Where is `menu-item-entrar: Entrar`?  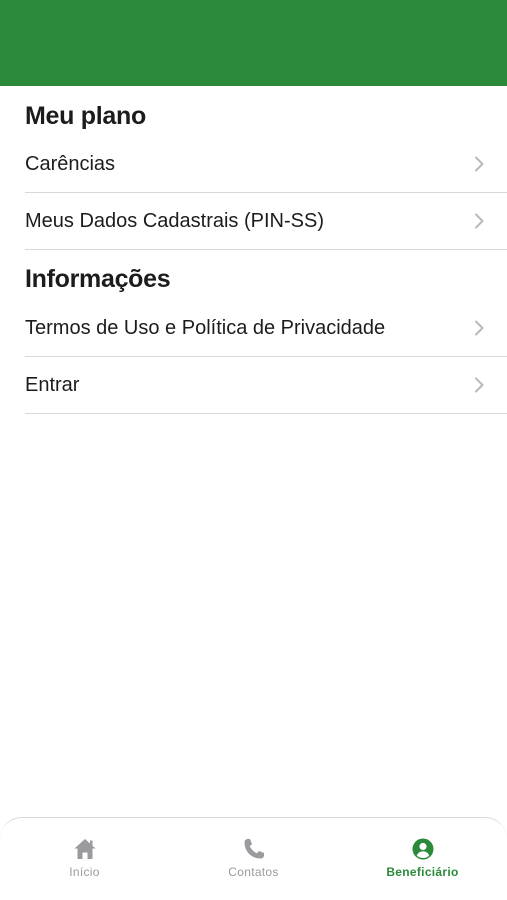
menu-item-entrar: Entrar is located at coordinates (266, 385).